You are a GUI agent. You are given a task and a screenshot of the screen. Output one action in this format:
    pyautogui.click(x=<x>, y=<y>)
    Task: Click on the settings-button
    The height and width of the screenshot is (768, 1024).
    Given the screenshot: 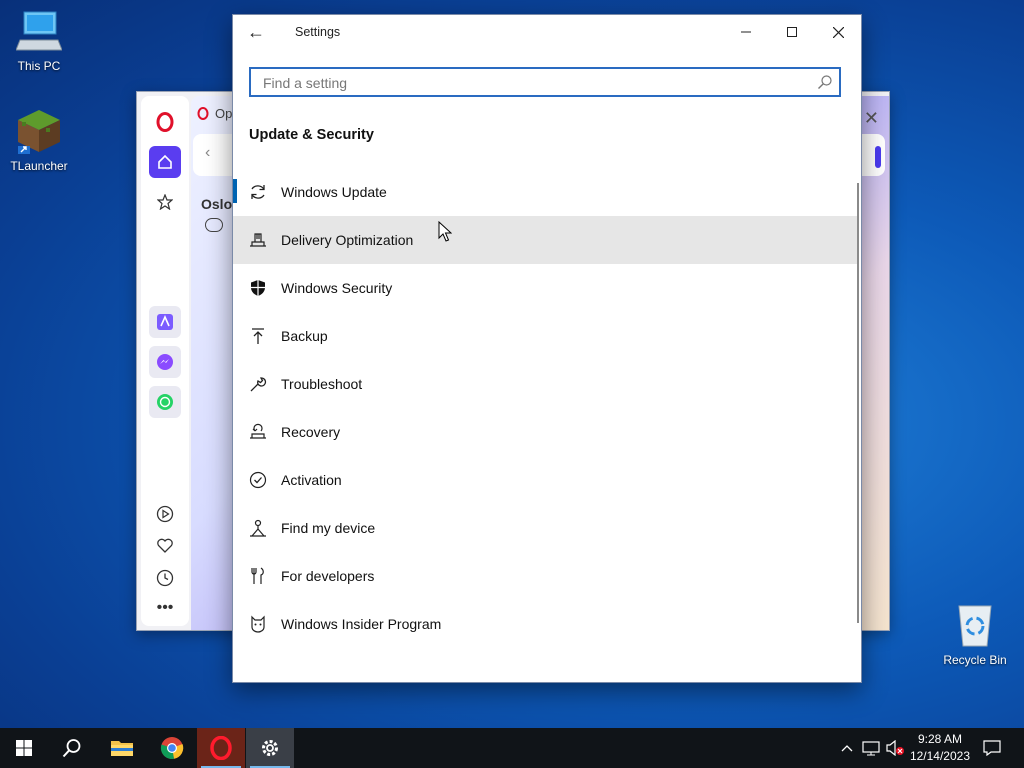 What is the action you would take?
    pyautogui.click(x=270, y=748)
    